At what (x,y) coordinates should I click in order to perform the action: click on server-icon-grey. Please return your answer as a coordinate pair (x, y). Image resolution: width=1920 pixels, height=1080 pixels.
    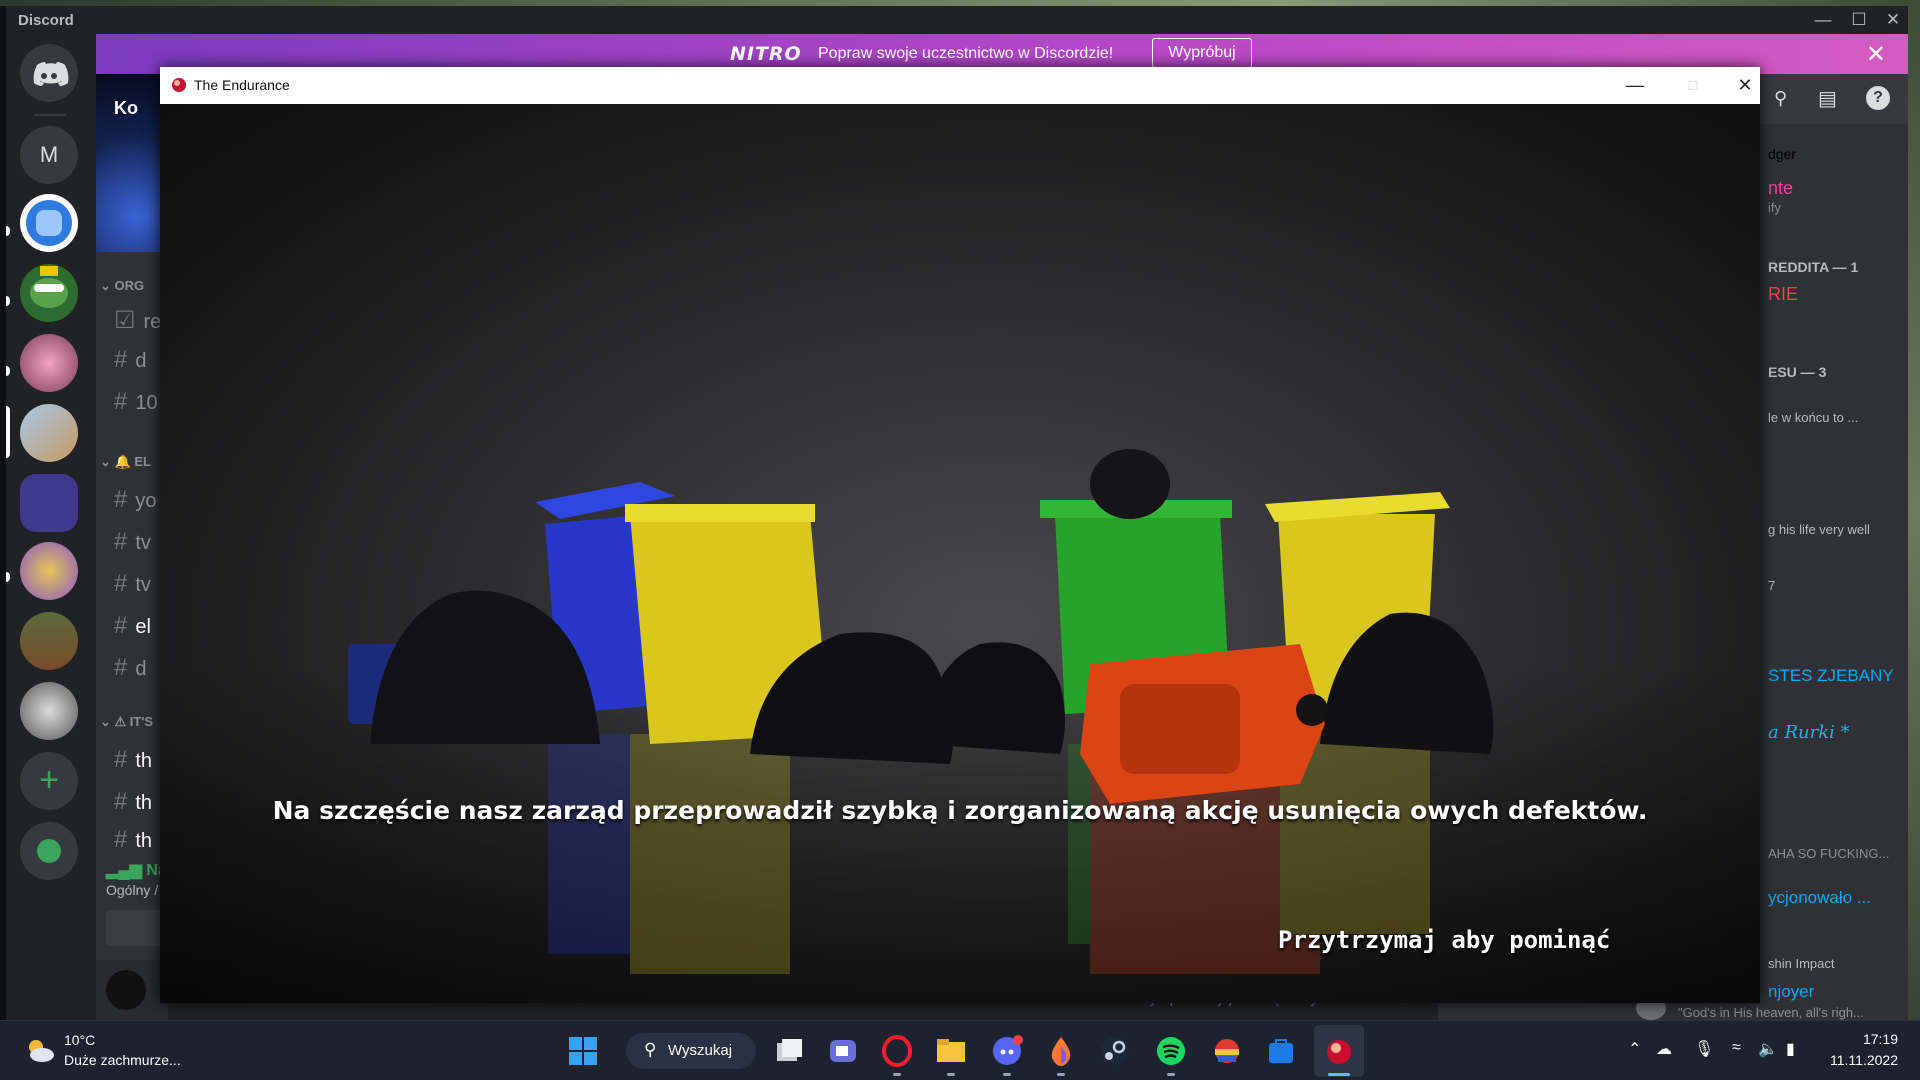
    Looking at the image, I should click on (49, 711).